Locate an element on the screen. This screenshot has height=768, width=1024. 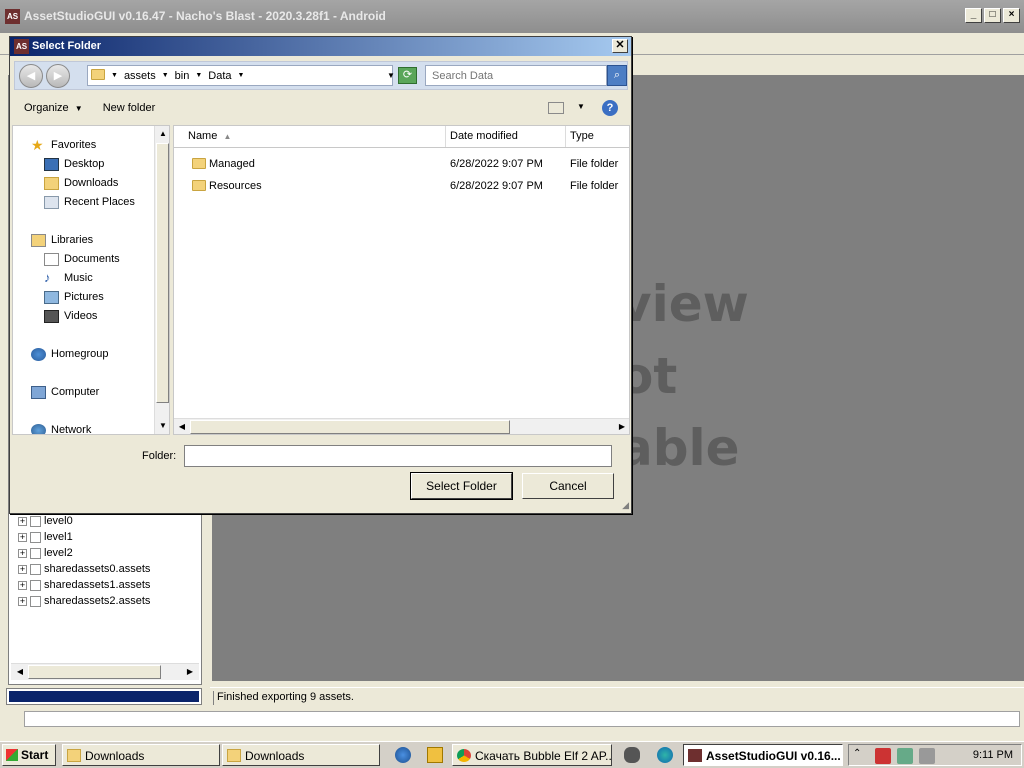
nav-item-label: Homegroup is located at coordinates (80, 354).